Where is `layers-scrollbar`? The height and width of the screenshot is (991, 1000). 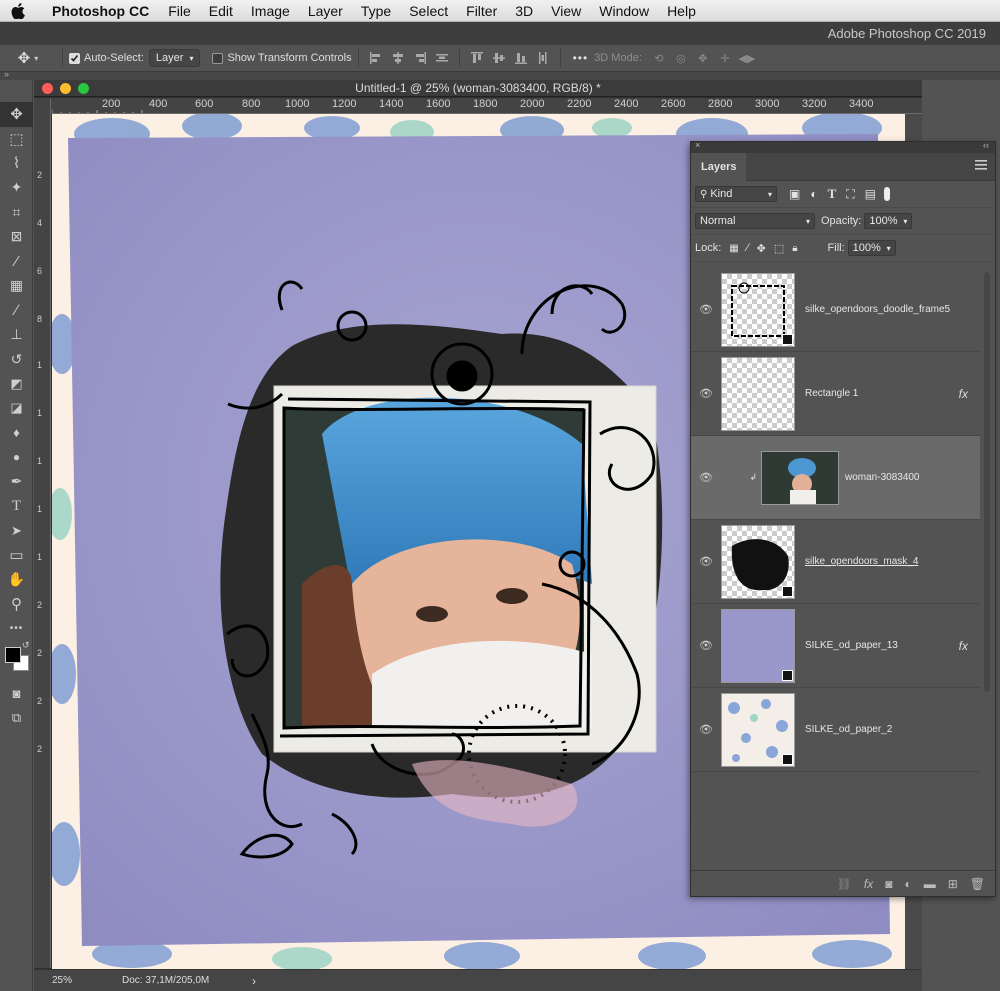 layers-scrollbar is located at coordinates (987, 568).